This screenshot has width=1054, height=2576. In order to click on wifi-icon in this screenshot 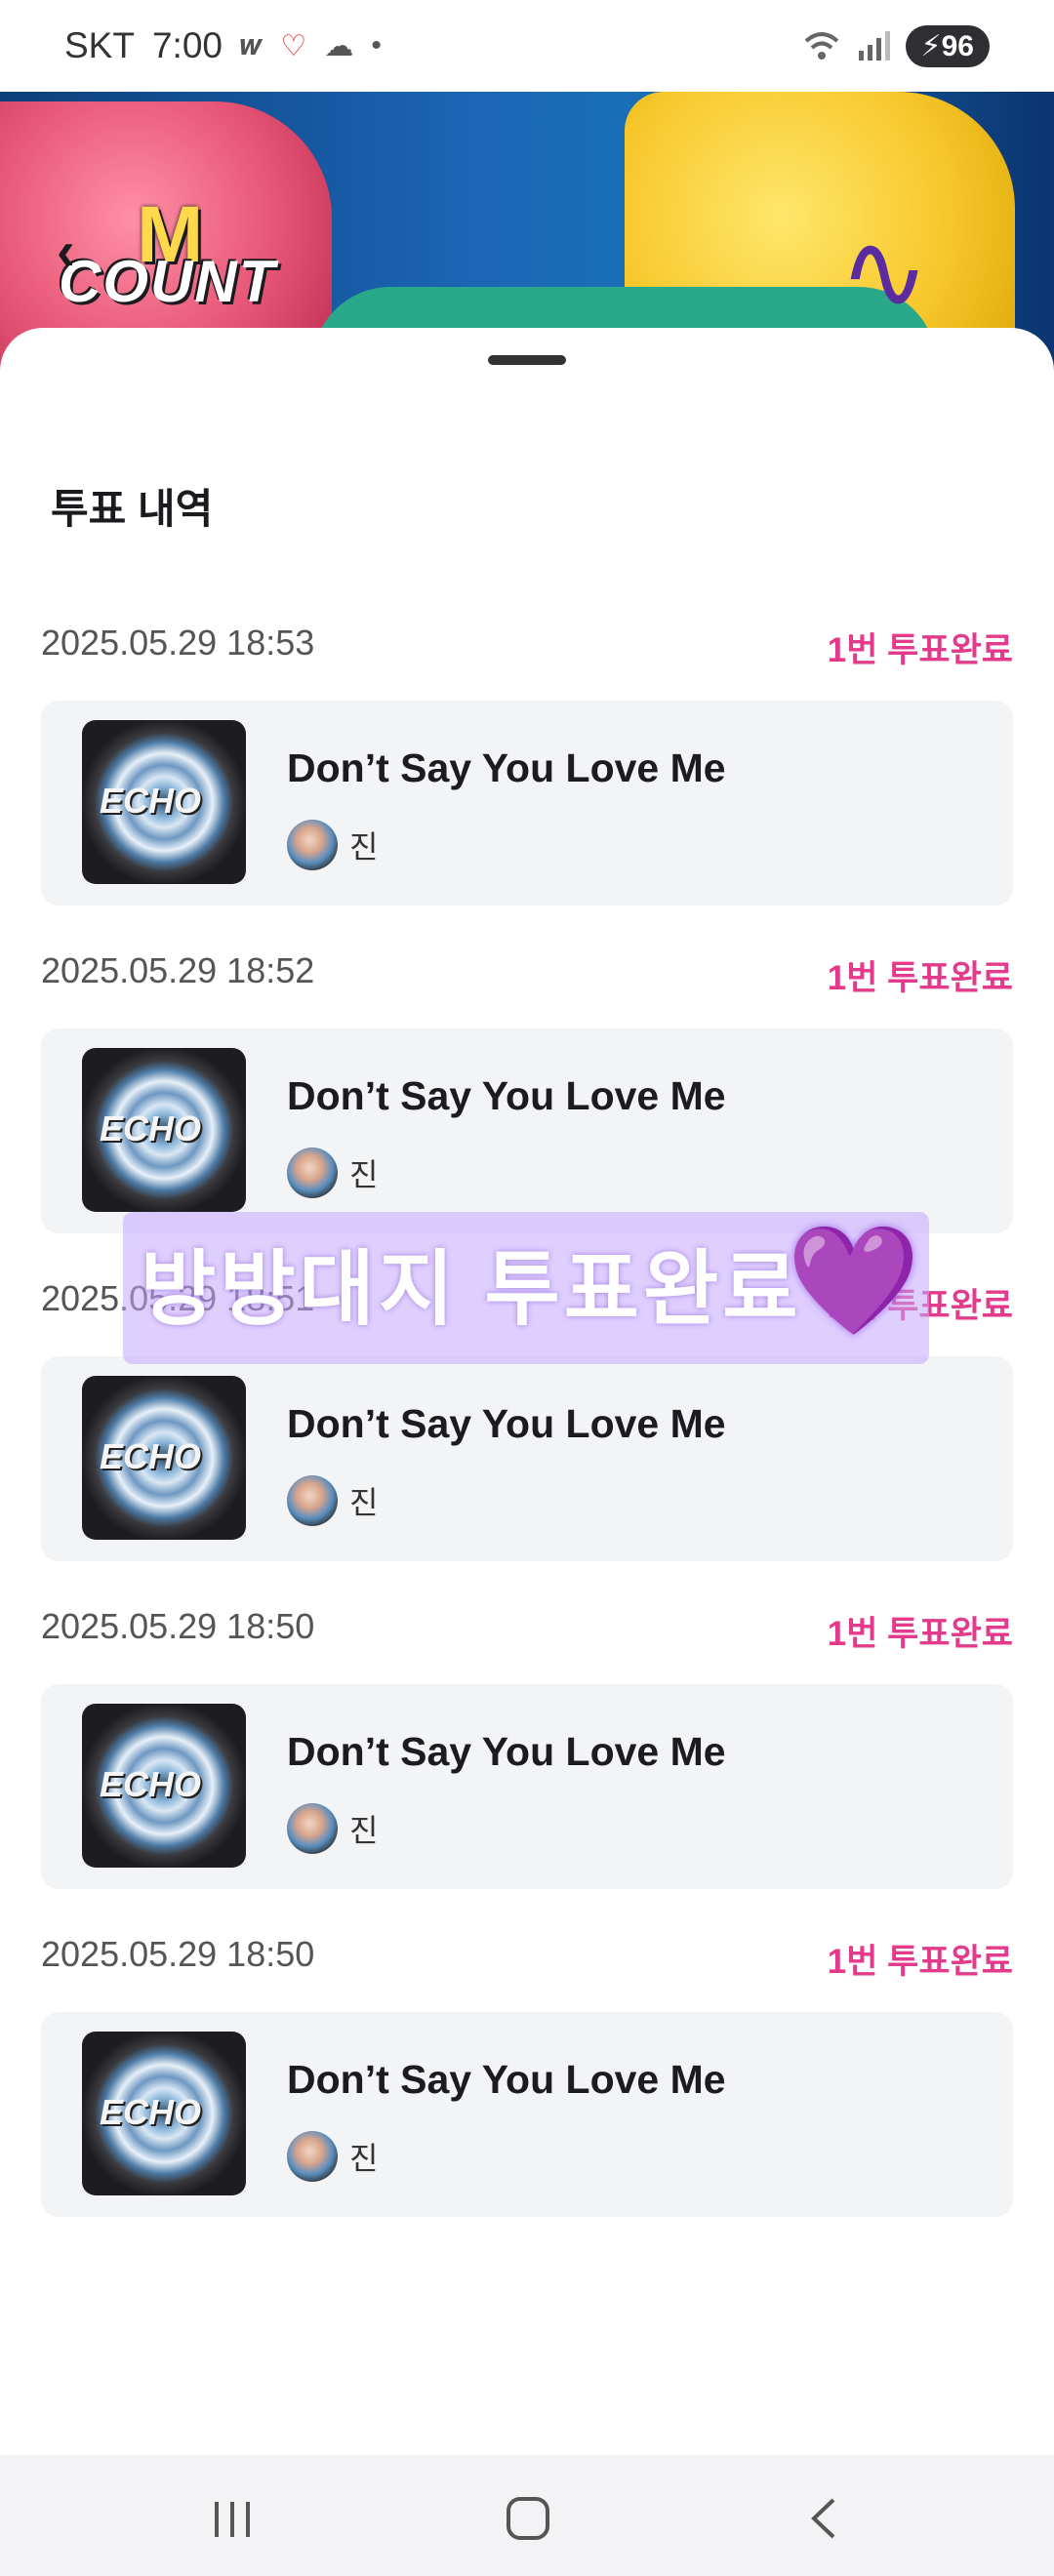, I will do `click(821, 46)`.